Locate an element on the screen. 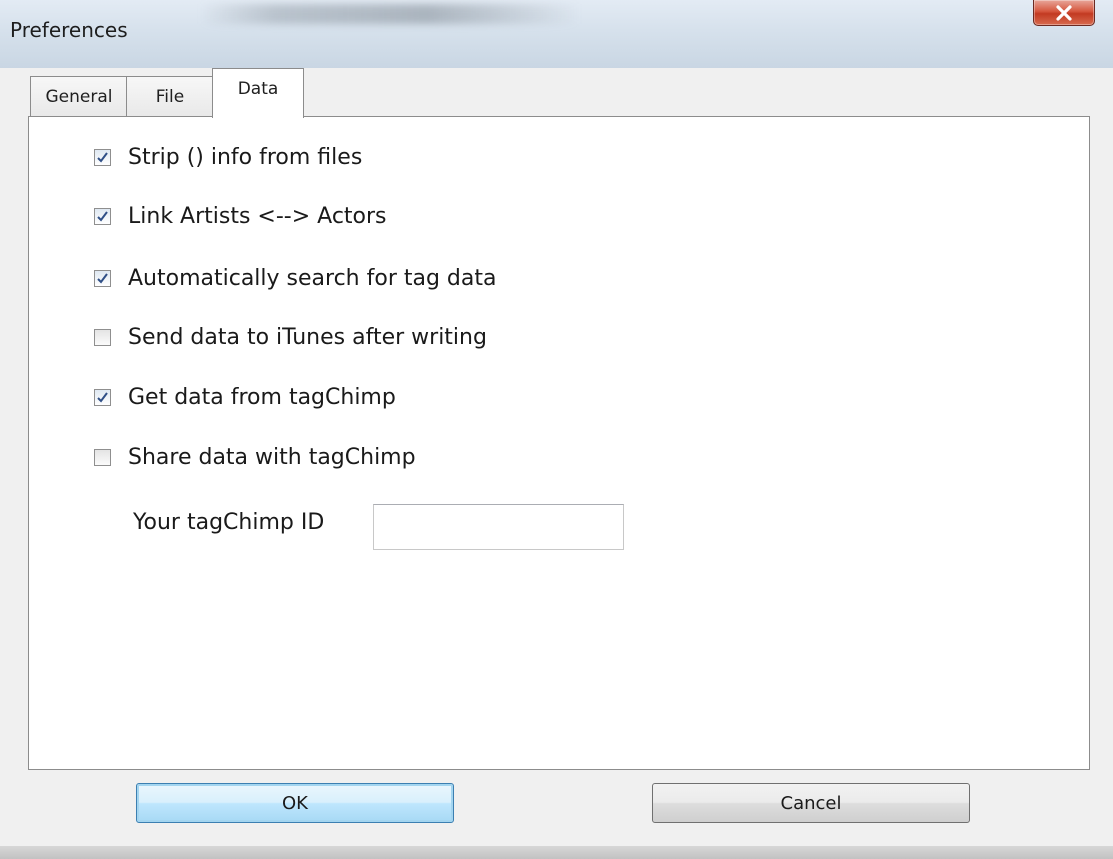 This screenshot has height=859, width=1113. share-data-tagchimp-checkbox is located at coordinates (102, 457).